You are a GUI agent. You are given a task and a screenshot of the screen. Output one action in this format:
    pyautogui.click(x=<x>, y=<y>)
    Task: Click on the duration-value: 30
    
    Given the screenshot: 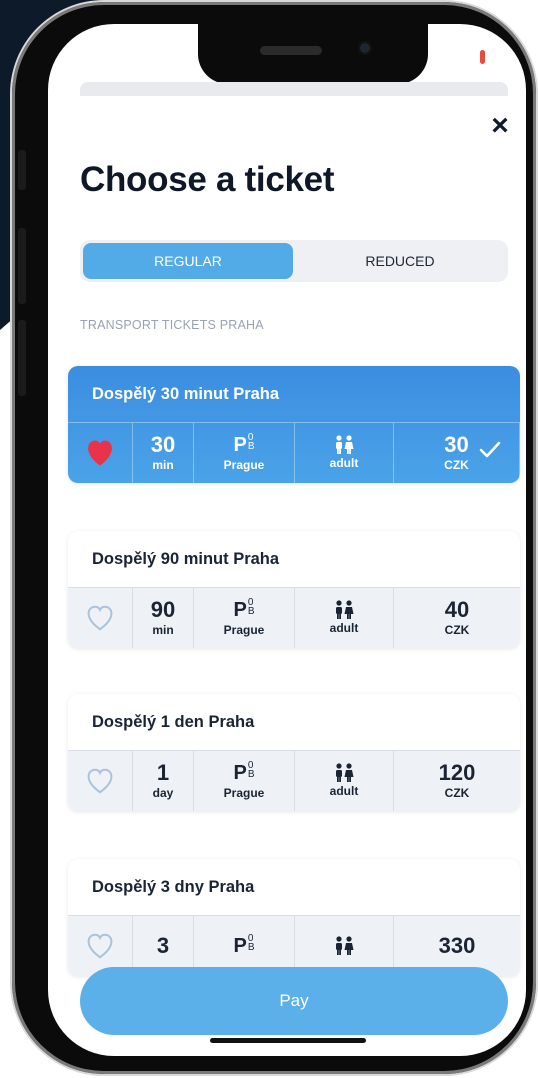 What is the action you would take?
    pyautogui.click(x=163, y=444)
    